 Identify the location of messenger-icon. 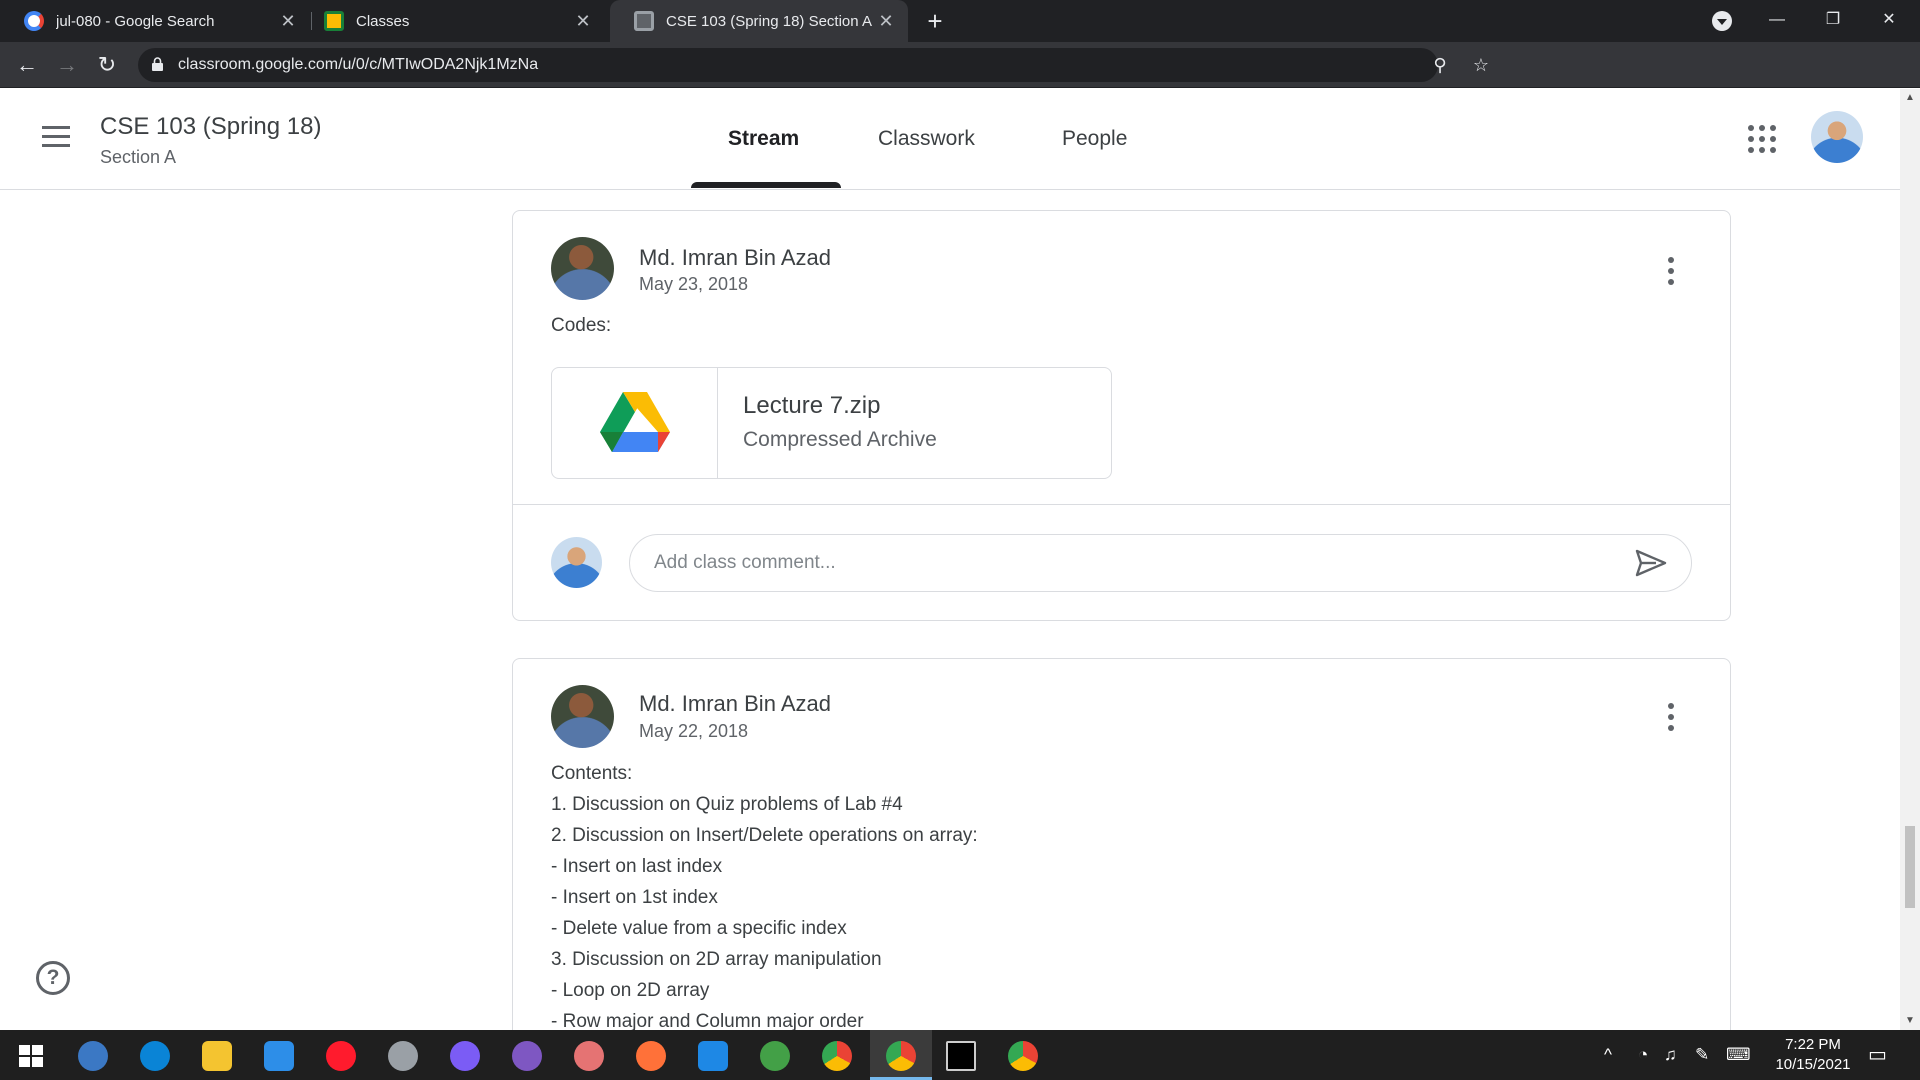
(465, 1056).